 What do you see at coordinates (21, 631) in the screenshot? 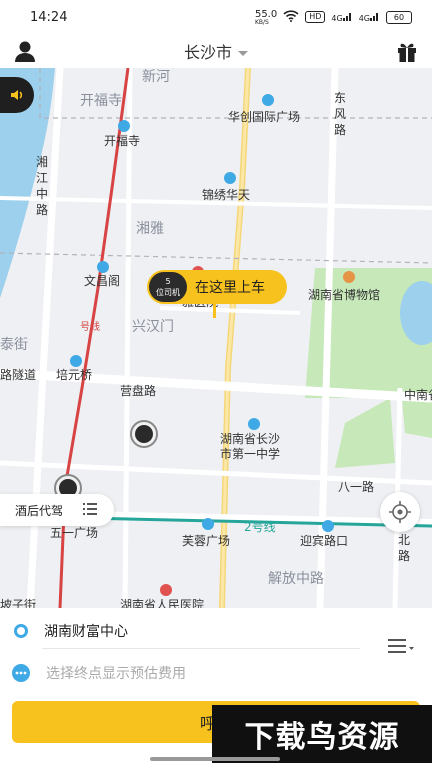
I see `origin-icon` at bounding box center [21, 631].